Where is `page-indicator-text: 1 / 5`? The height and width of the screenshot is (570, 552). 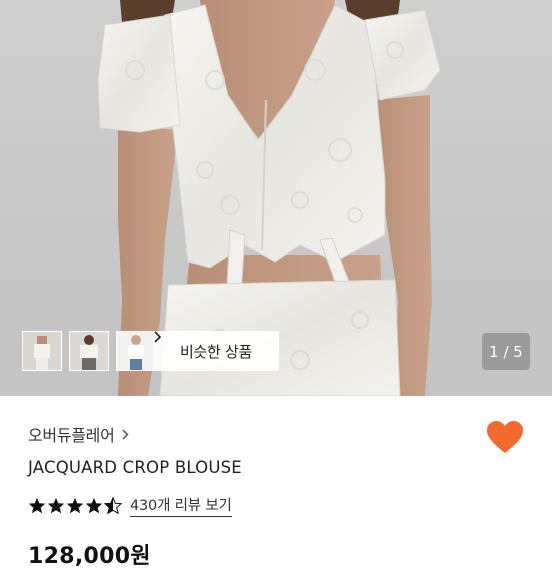
page-indicator-text: 1 / 5 is located at coordinates (506, 351).